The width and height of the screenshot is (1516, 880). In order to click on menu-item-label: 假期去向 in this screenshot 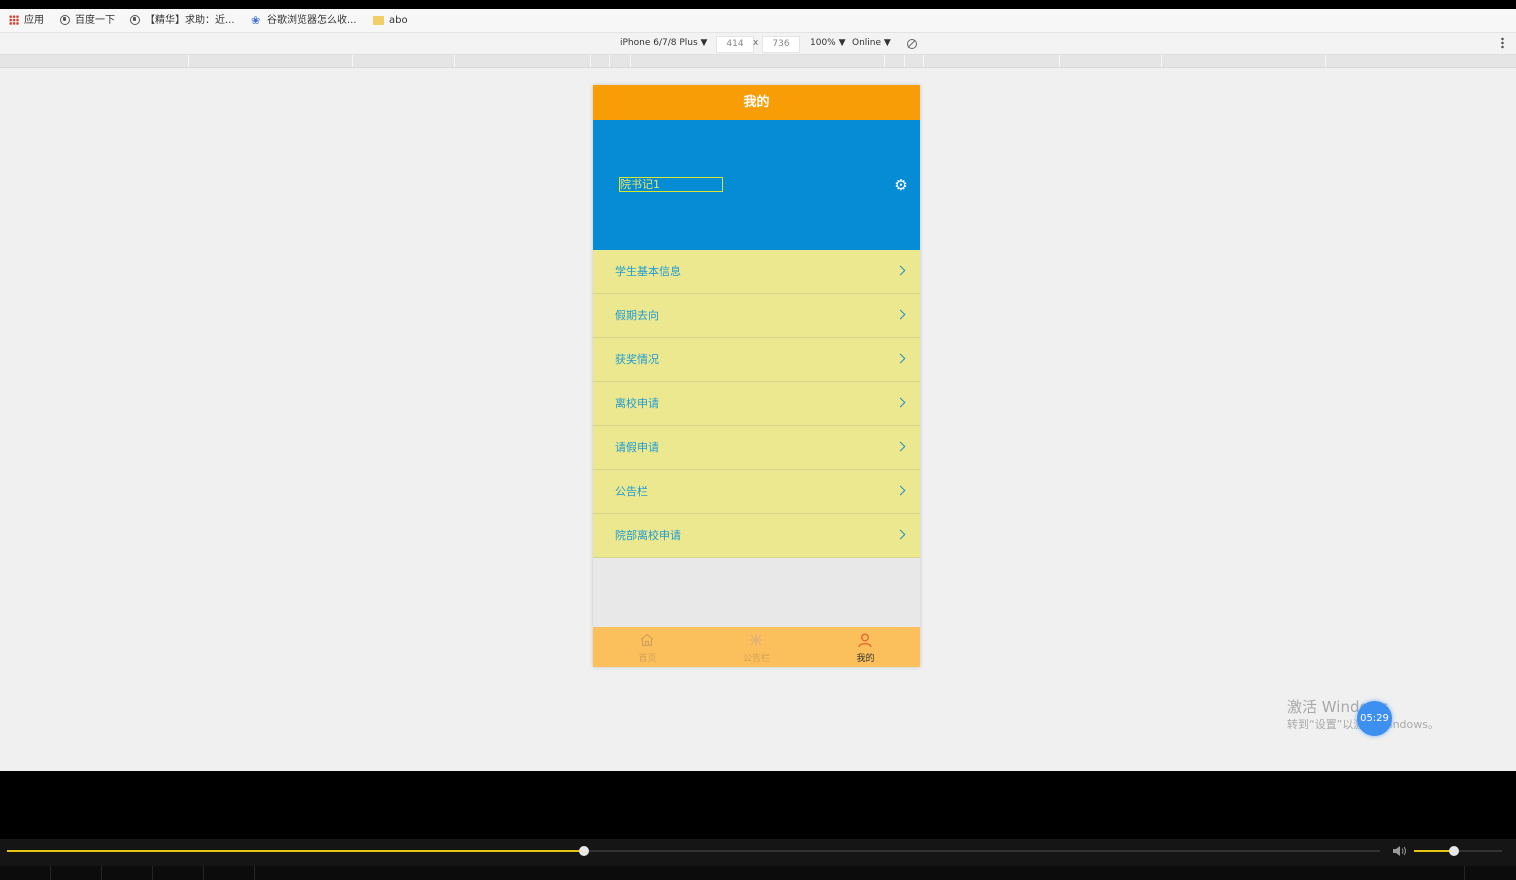, I will do `click(637, 315)`.